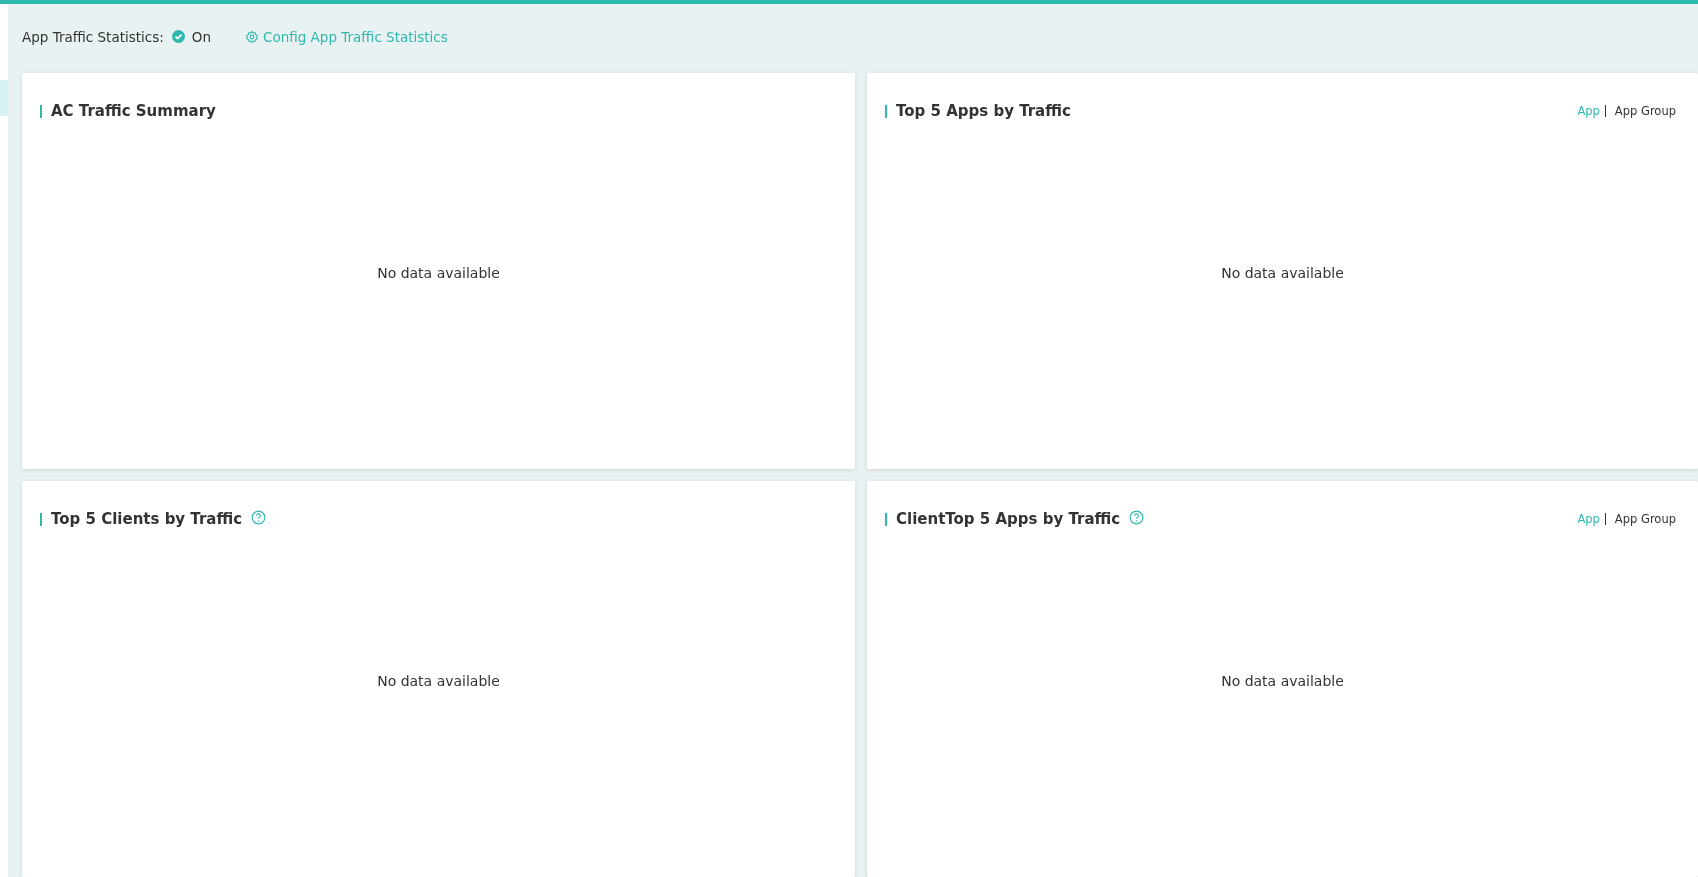 Image resolution: width=1698 pixels, height=877 pixels. What do you see at coordinates (4, 98) in the screenshot?
I see `nav-highlight` at bounding box center [4, 98].